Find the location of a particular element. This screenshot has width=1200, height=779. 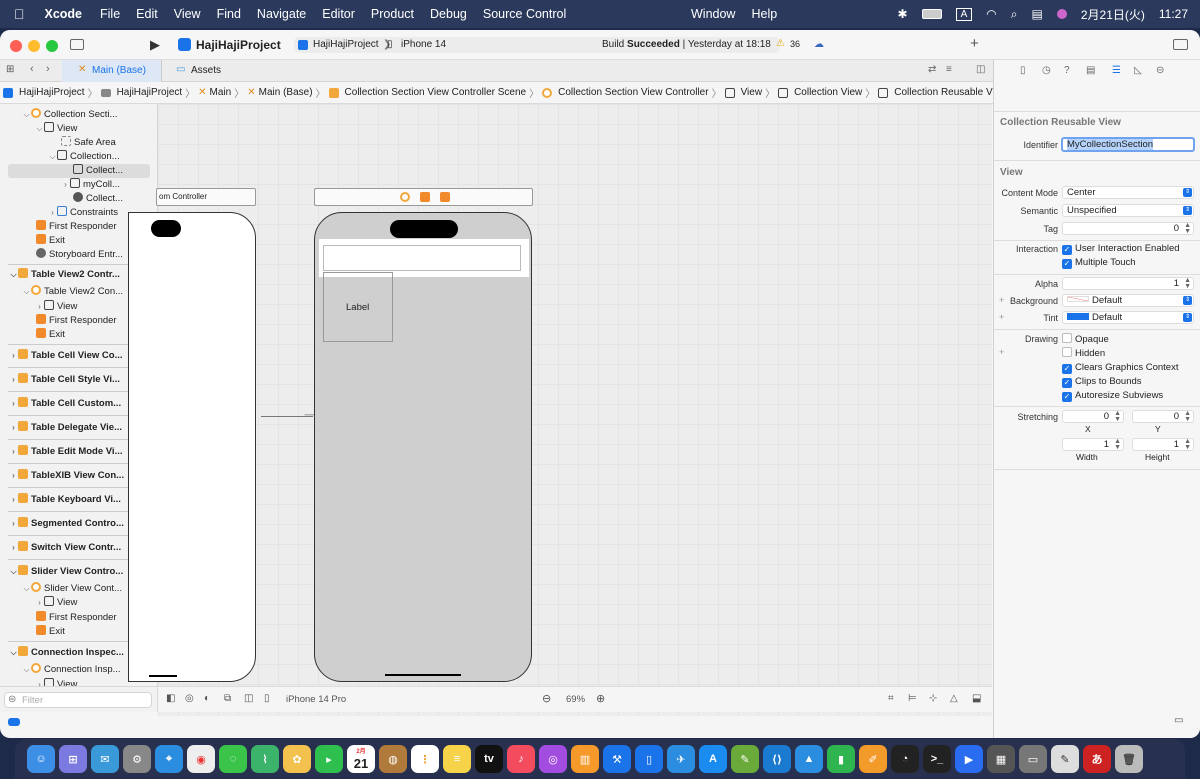

inspector-toggle-icon is located at coordinates (1180, 44).